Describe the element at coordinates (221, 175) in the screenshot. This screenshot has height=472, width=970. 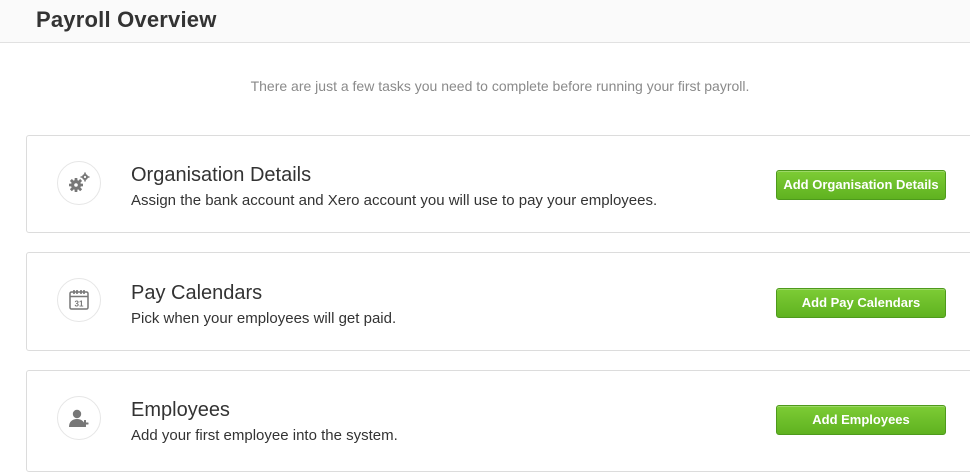
I see `task-title: Organisation Details` at that location.